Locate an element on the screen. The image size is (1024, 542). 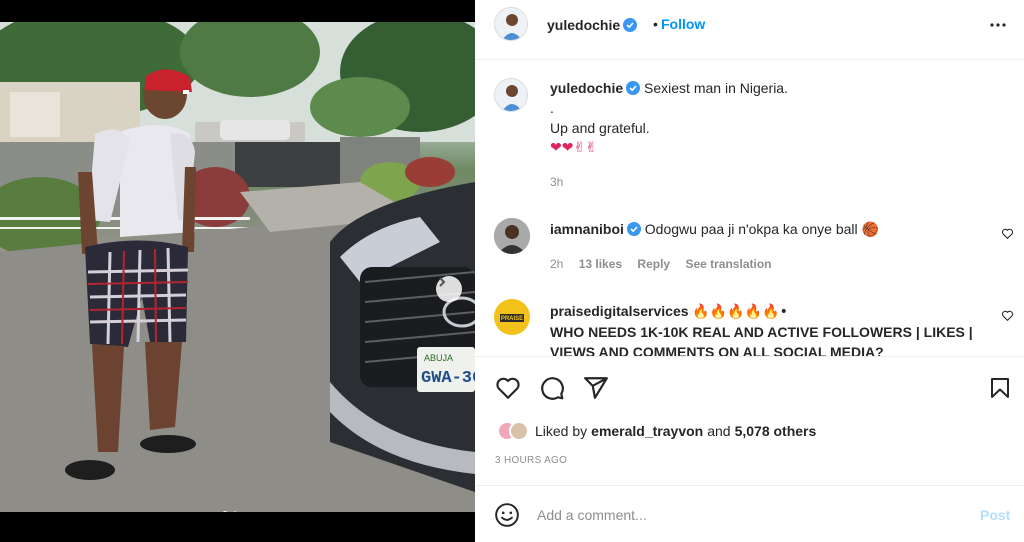
comment-input is located at coordinates (747, 515).